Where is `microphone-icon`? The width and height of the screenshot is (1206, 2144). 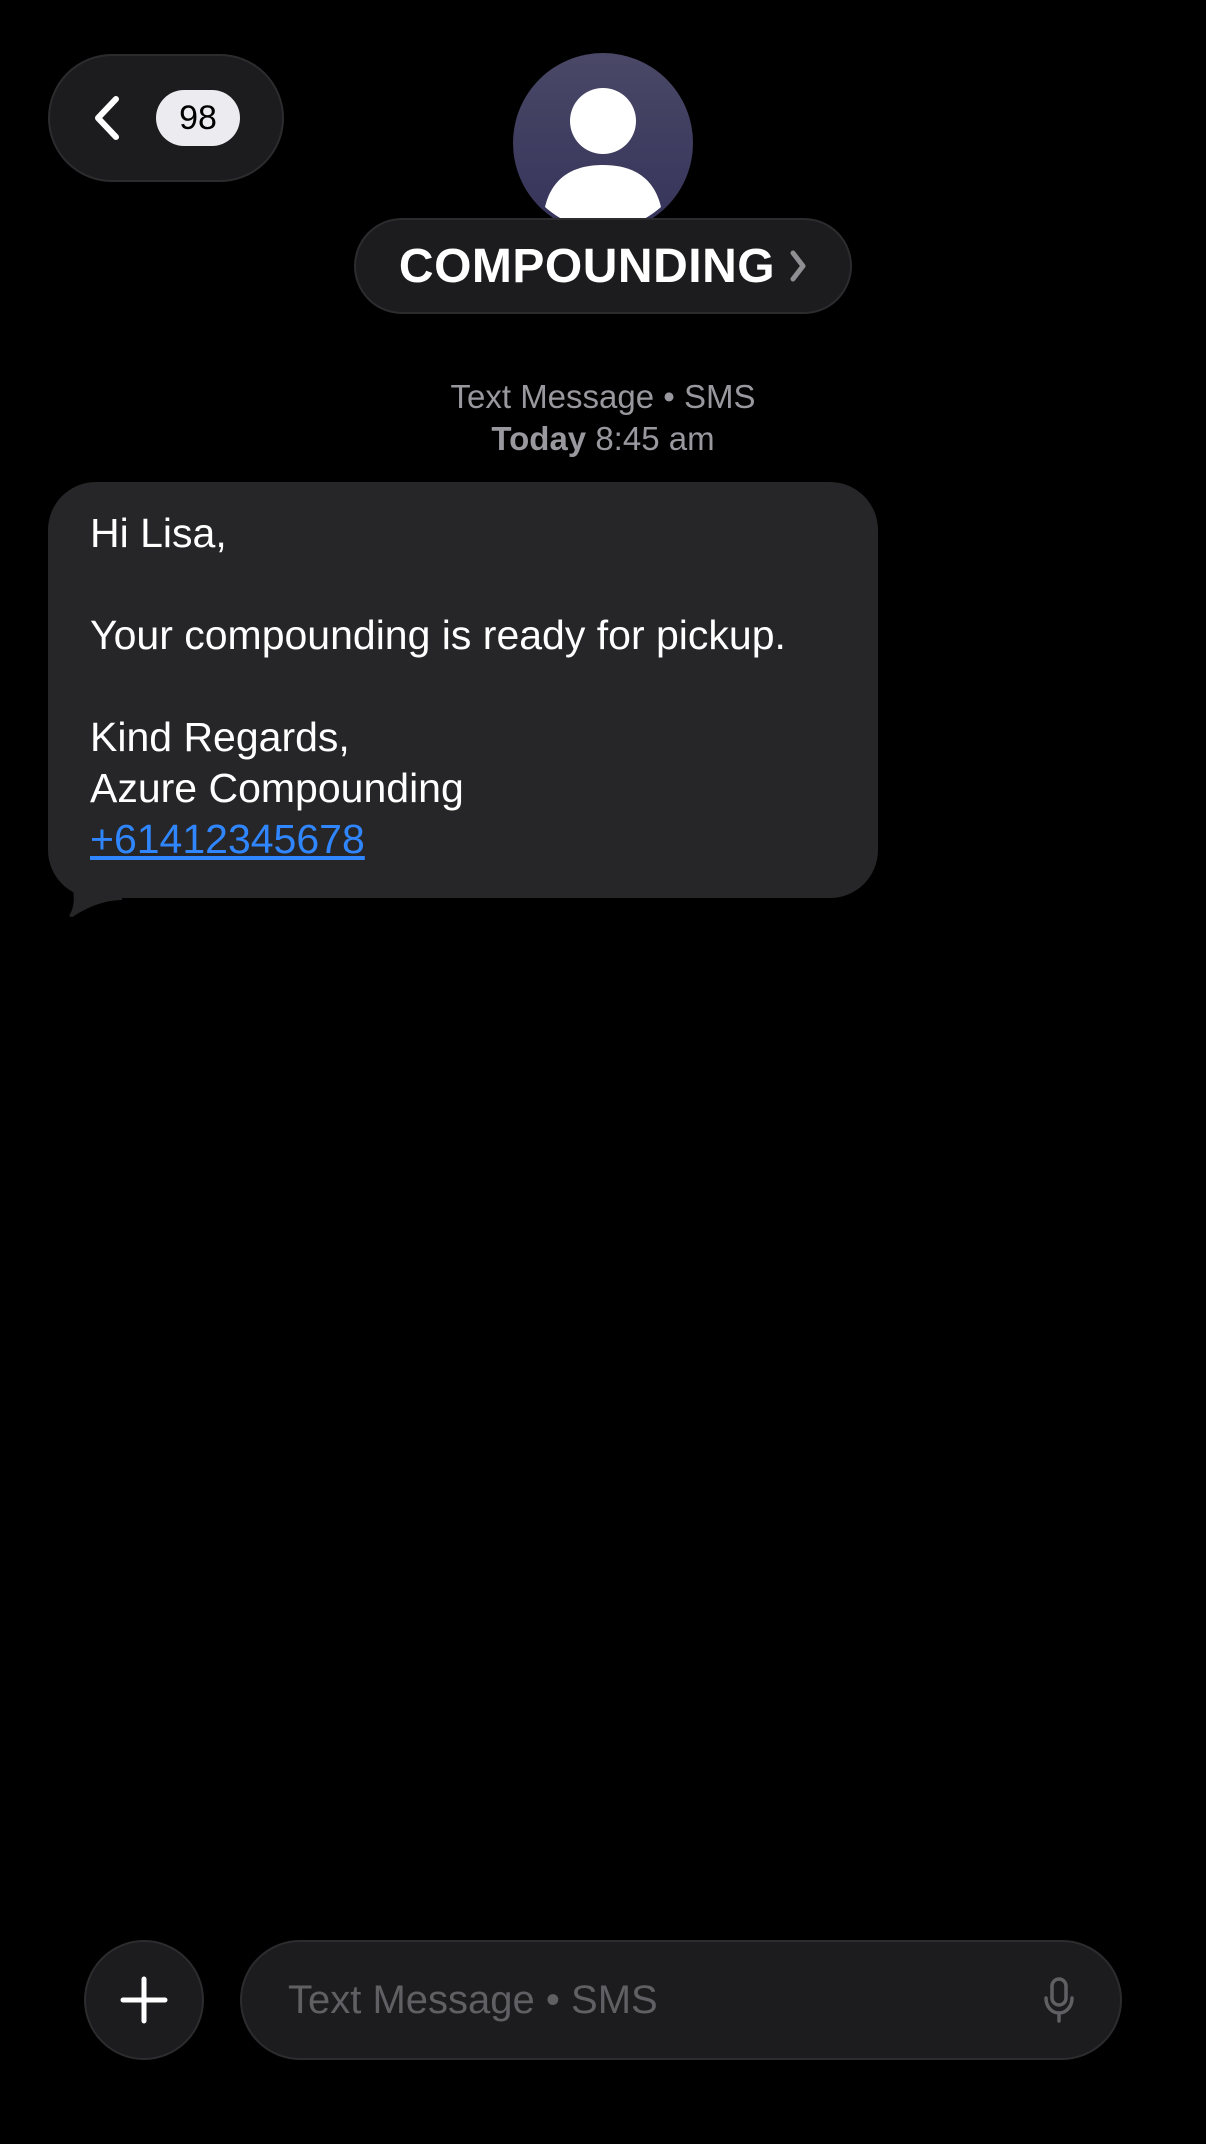
microphone-icon is located at coordinates (1059, 2000).